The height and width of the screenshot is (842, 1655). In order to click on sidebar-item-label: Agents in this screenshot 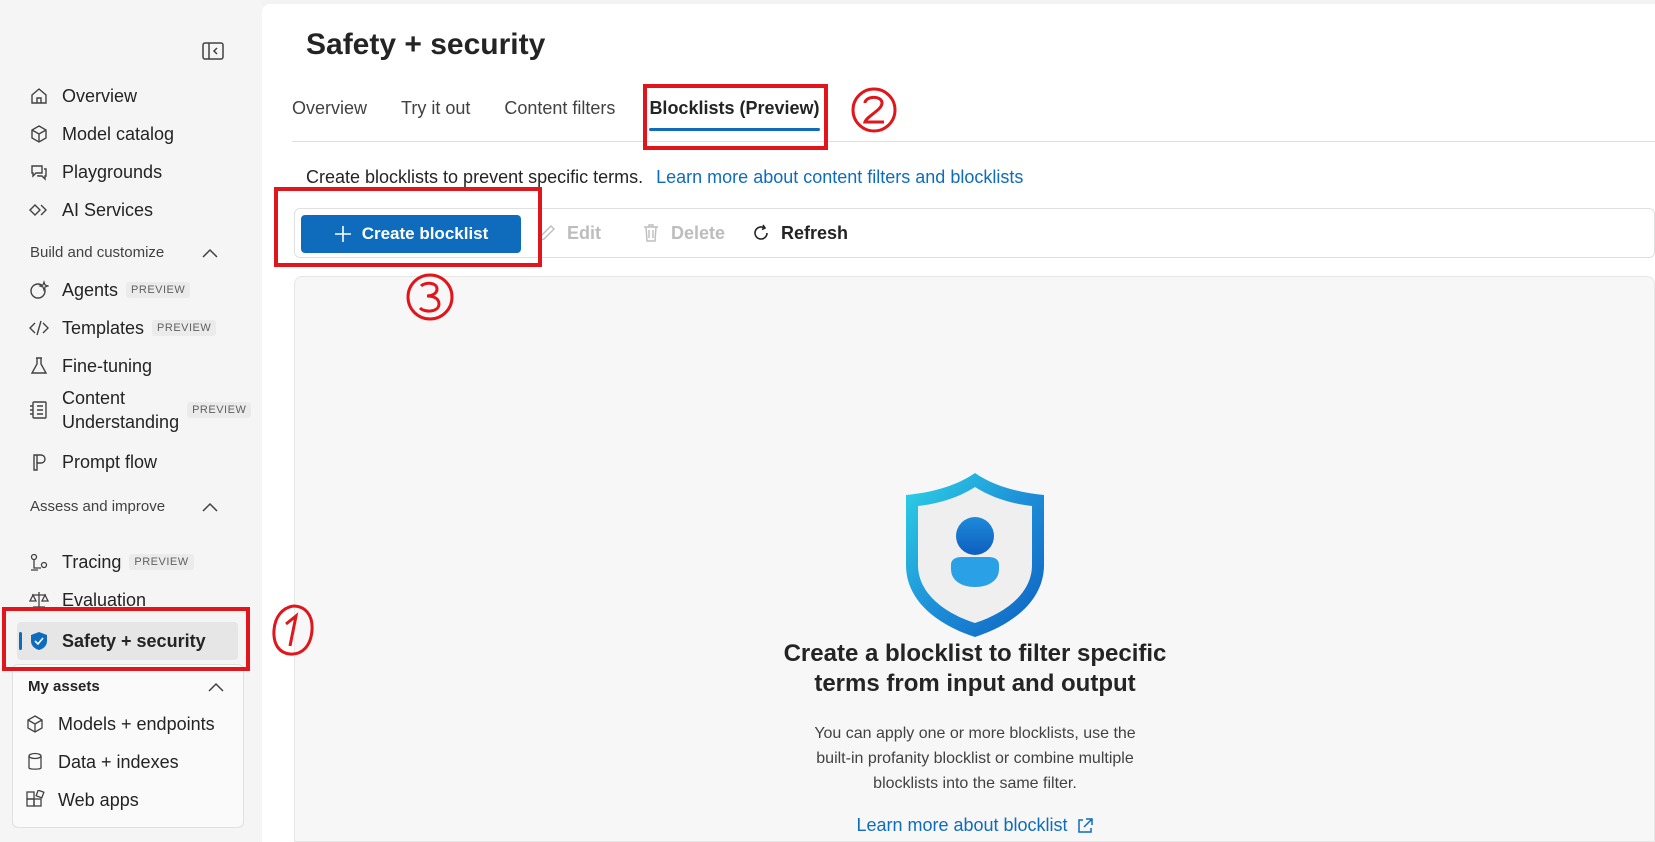, I will do `click(90, 289)`.